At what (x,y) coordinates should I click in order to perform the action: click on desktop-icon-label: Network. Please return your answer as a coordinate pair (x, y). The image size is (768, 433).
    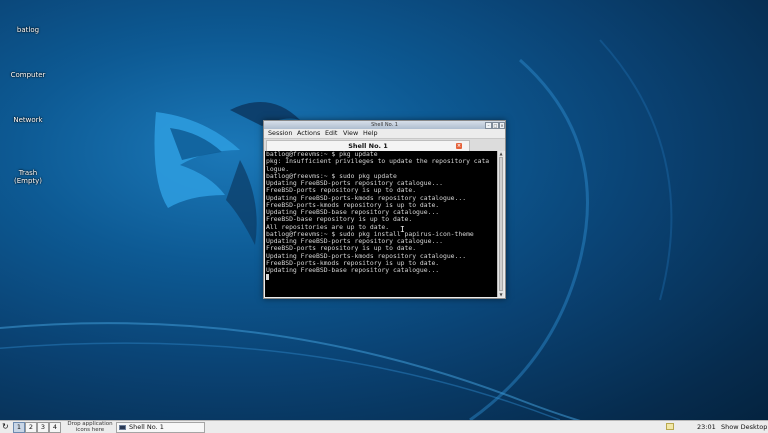
    Looking at the image, I should click on (28, 120).